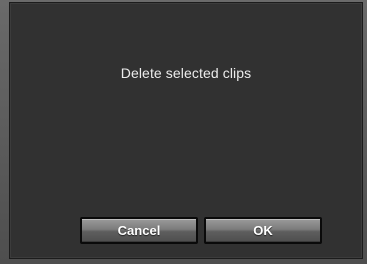  Describe the element at coordinates (263, 230) in the screenshot. I see `ok-button: OK` at that location.